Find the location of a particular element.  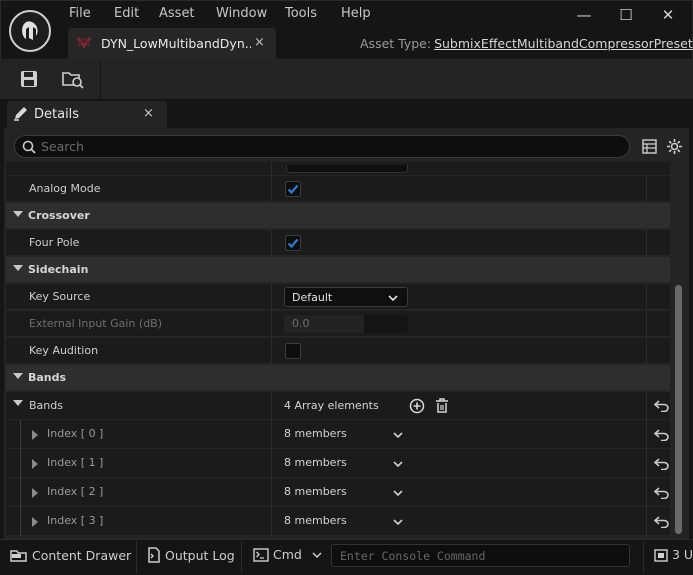

category-label: Bands is located at coordinates (47, 377).